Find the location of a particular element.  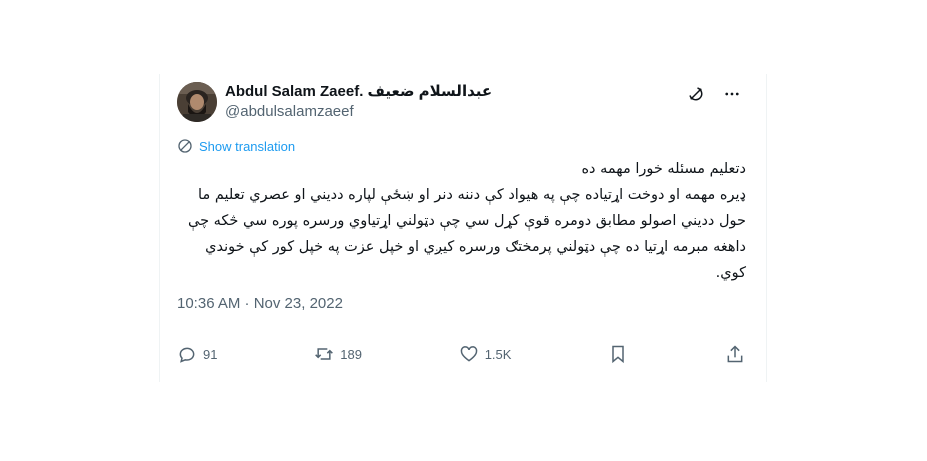

reply-button: 91 is located at coordinates (197, 354).